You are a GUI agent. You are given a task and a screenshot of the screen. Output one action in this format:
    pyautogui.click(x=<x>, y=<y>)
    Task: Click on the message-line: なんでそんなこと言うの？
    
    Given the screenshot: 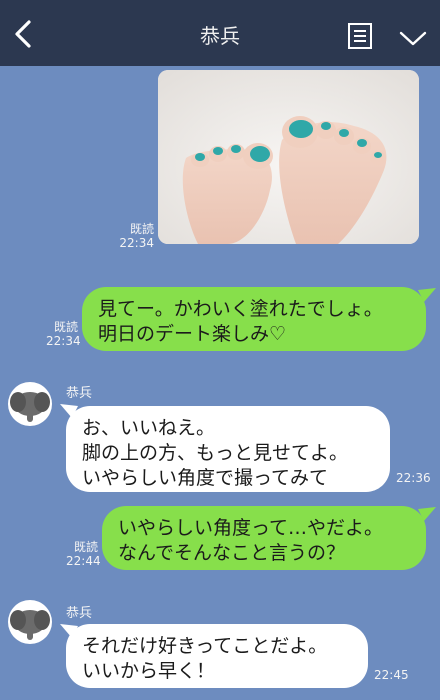 What is the action you would take?
    pyautogui.click(x=232, y=553)
    